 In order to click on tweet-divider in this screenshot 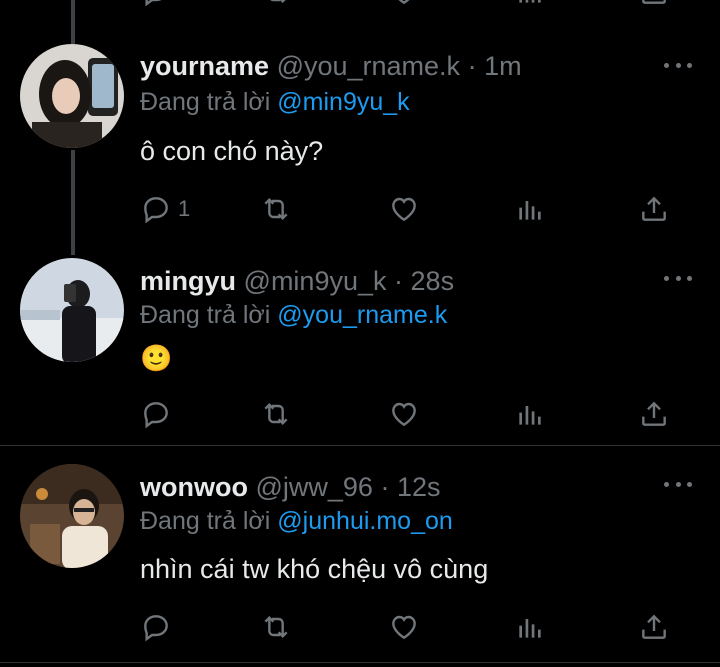, I will do `click(360, 662)`.